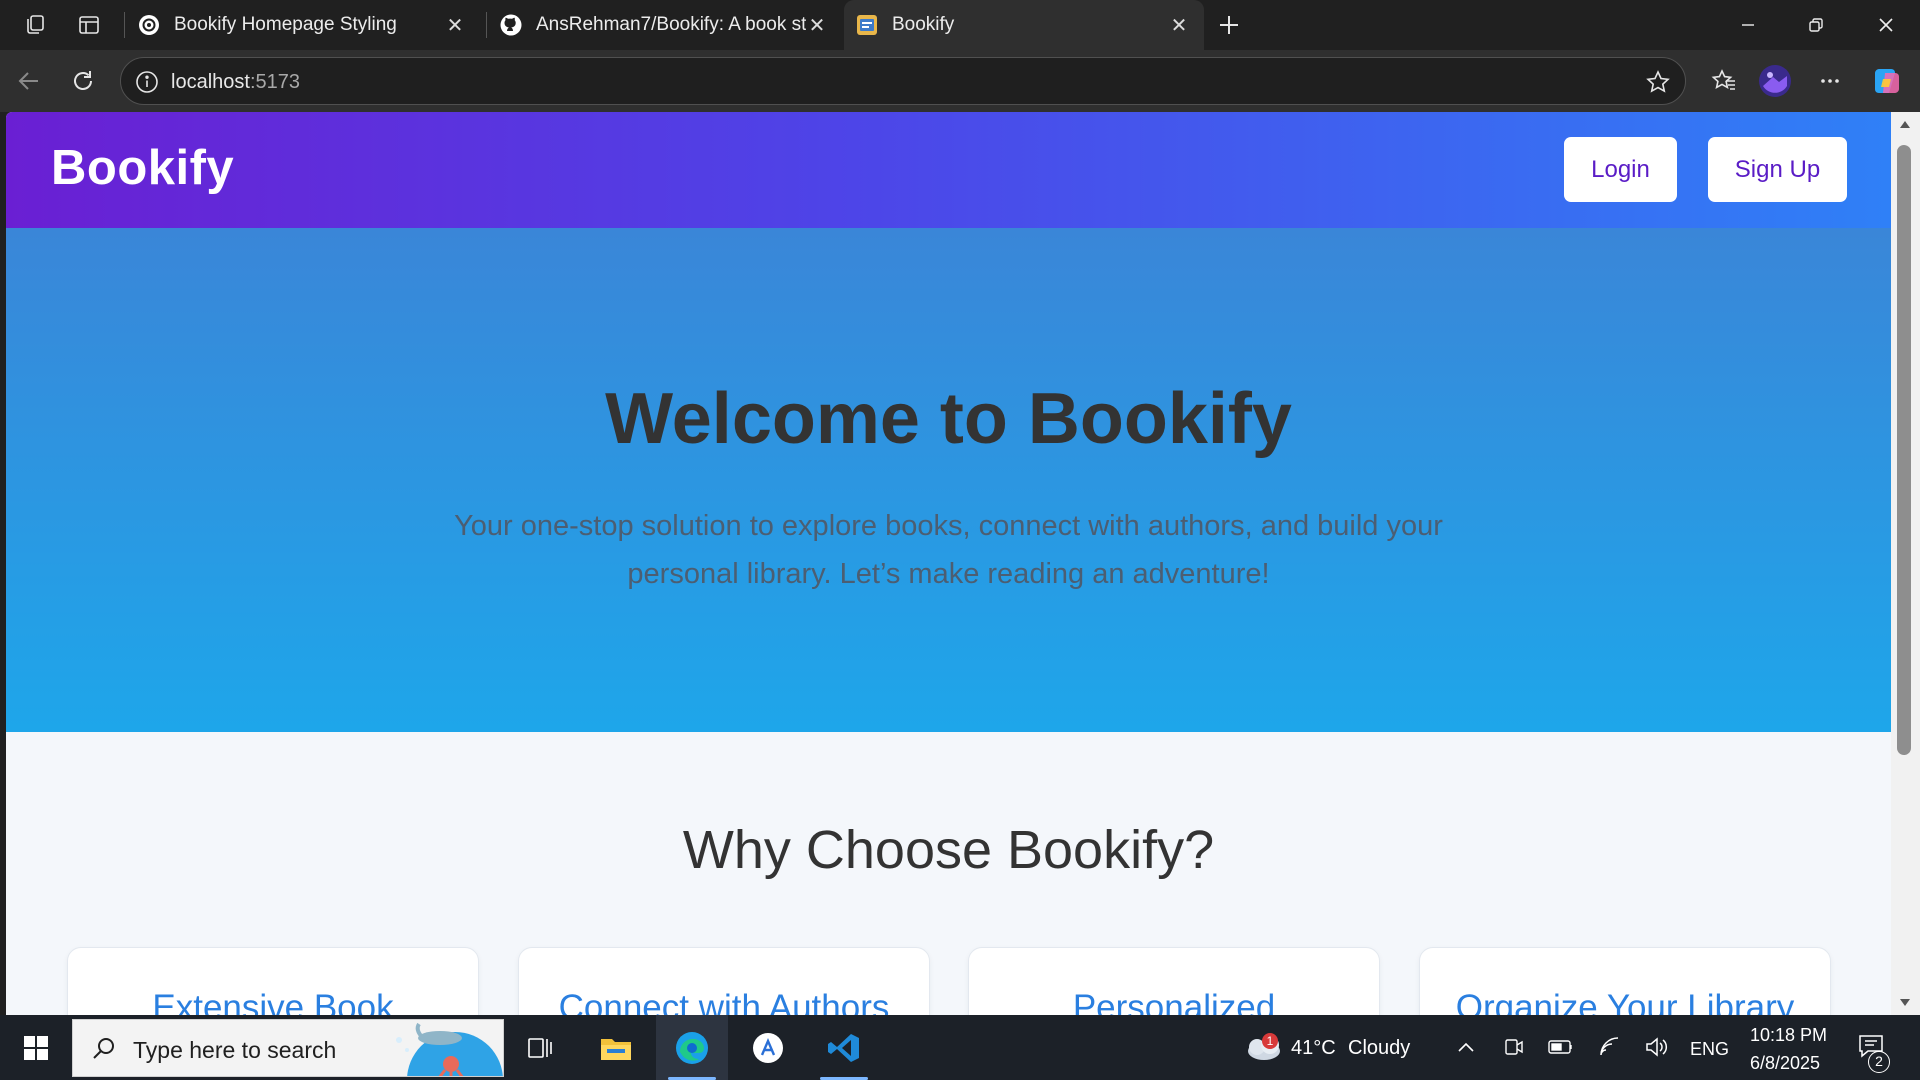  Describe the element at coordinates (671, 24) in the screenshot. I see `tab-title: AnsRehman7/Bookify: A book sto` at that location.